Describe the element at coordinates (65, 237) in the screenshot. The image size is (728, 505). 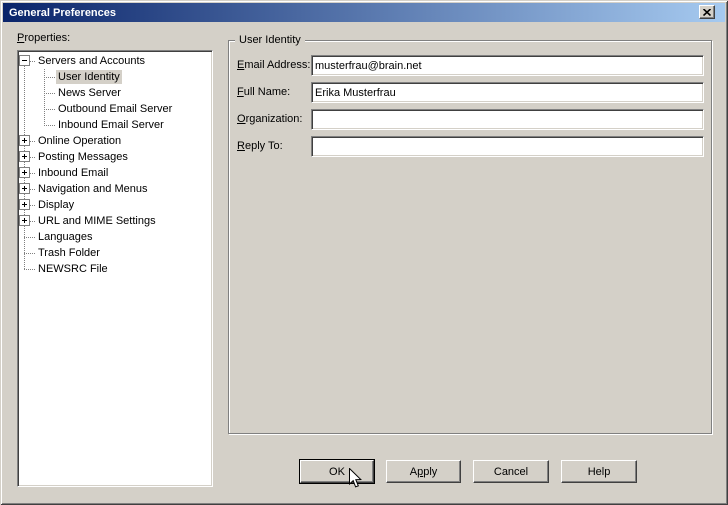
I see `tree-item-label: Languages` at that location.